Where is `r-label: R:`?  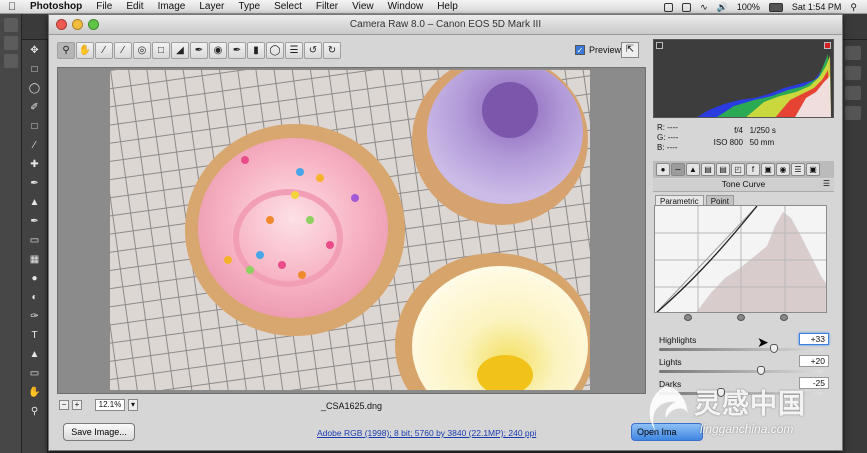
r-label: R: is located at coordinates (661, 127).